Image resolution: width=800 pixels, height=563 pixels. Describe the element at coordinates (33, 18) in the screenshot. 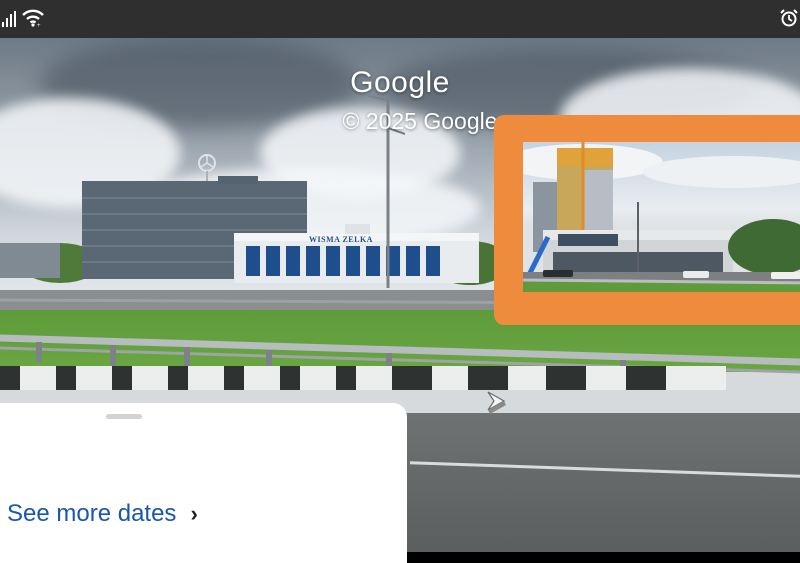

I see `wifi-icon: +` at that location.